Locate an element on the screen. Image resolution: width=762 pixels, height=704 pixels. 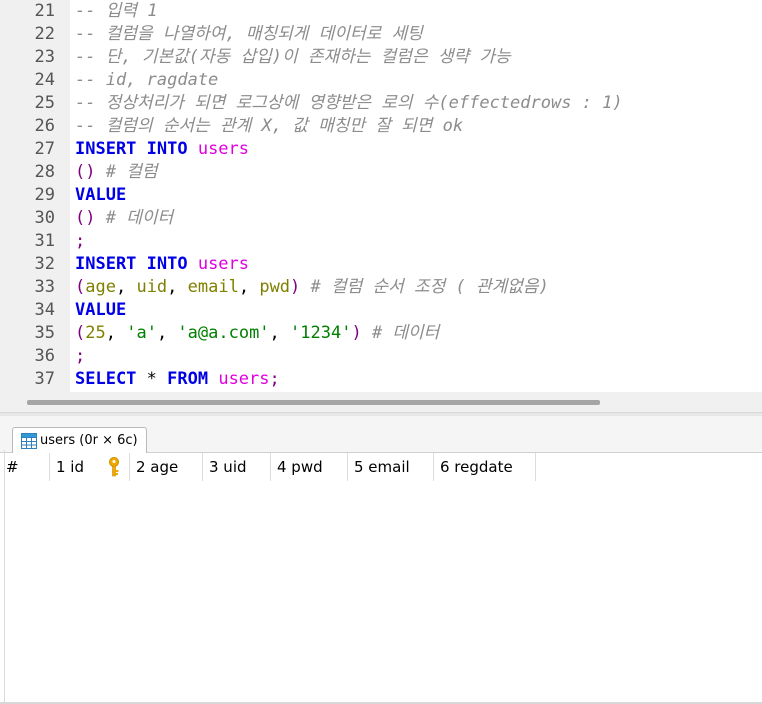
column-header-label: 5 email is located at coordinates (382, 467).